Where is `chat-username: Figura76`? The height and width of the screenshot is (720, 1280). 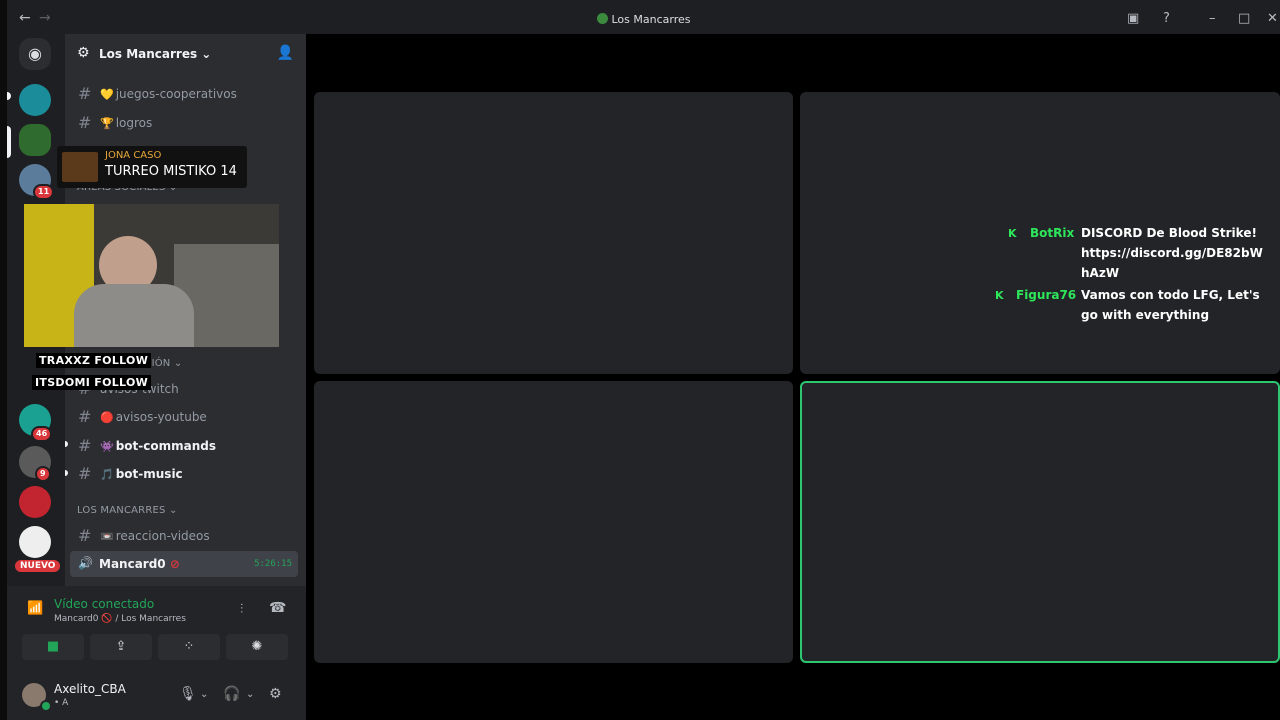 chat-username: Figura76 is located at coordinates (1046, 295).